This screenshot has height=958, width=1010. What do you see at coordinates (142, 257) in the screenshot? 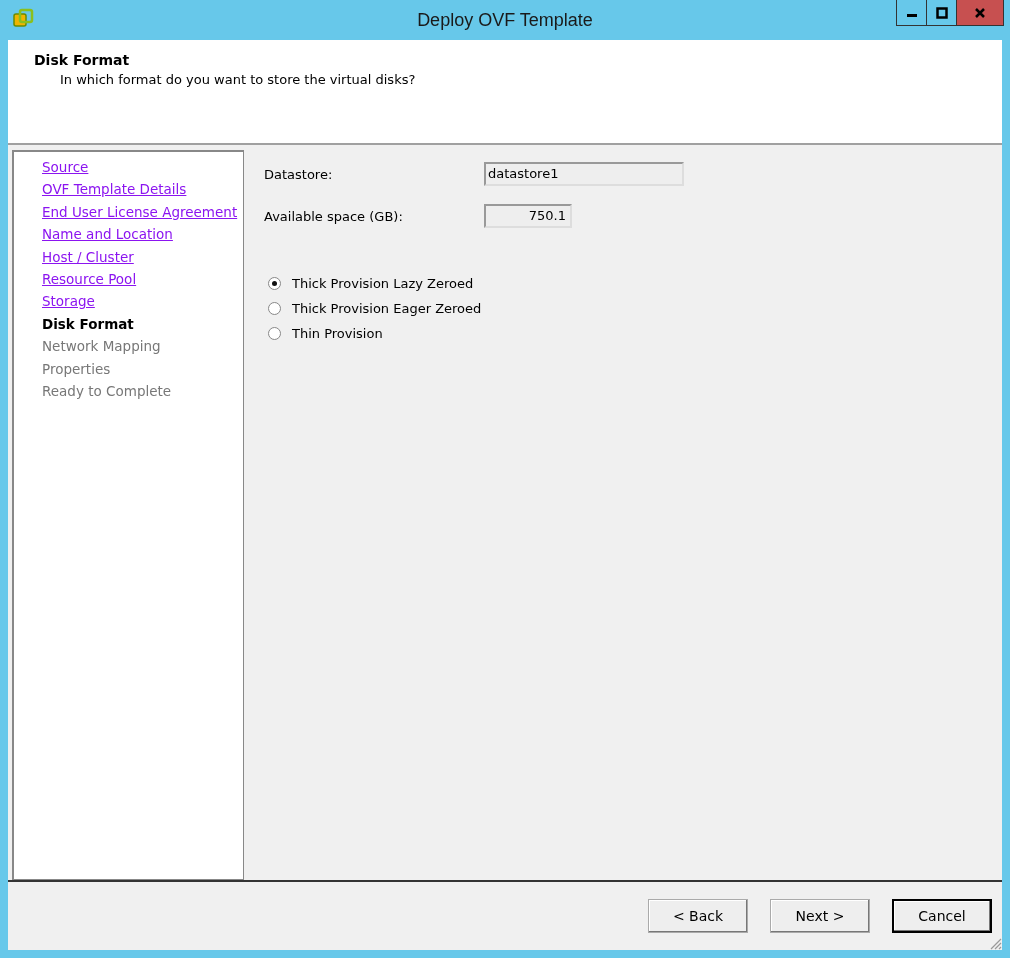
I see `step-link: Host / Cluster` at bounding box center [142, 257].